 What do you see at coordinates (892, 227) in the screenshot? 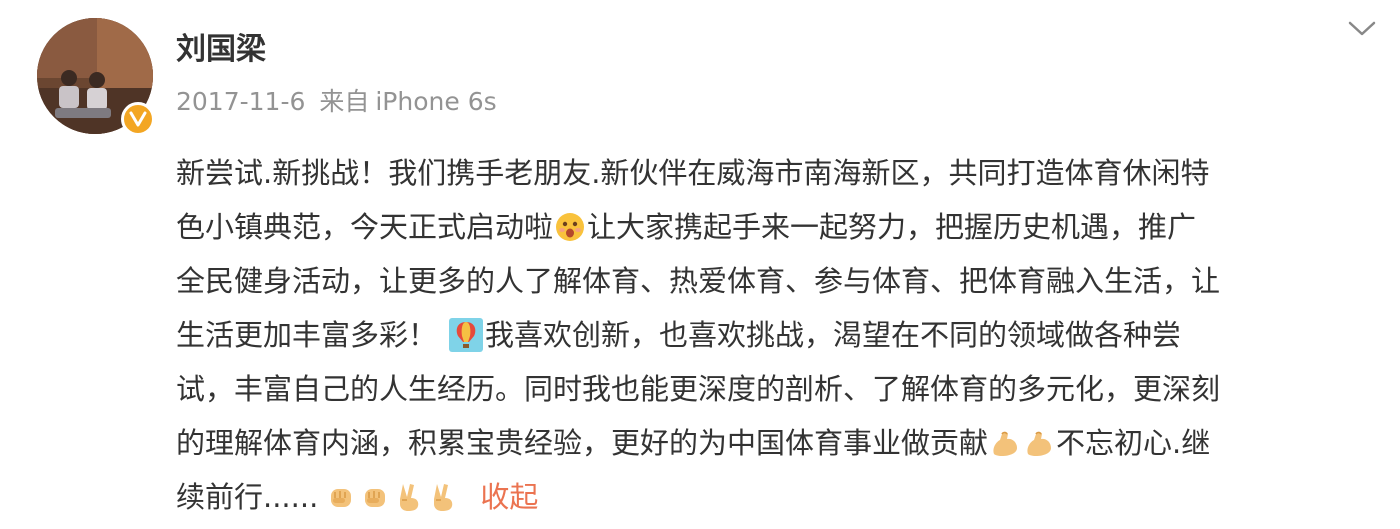
I see `text-segment: 让大家携起手来一起努力，把握历史机遇，推广` at bounding box center [892, 227].